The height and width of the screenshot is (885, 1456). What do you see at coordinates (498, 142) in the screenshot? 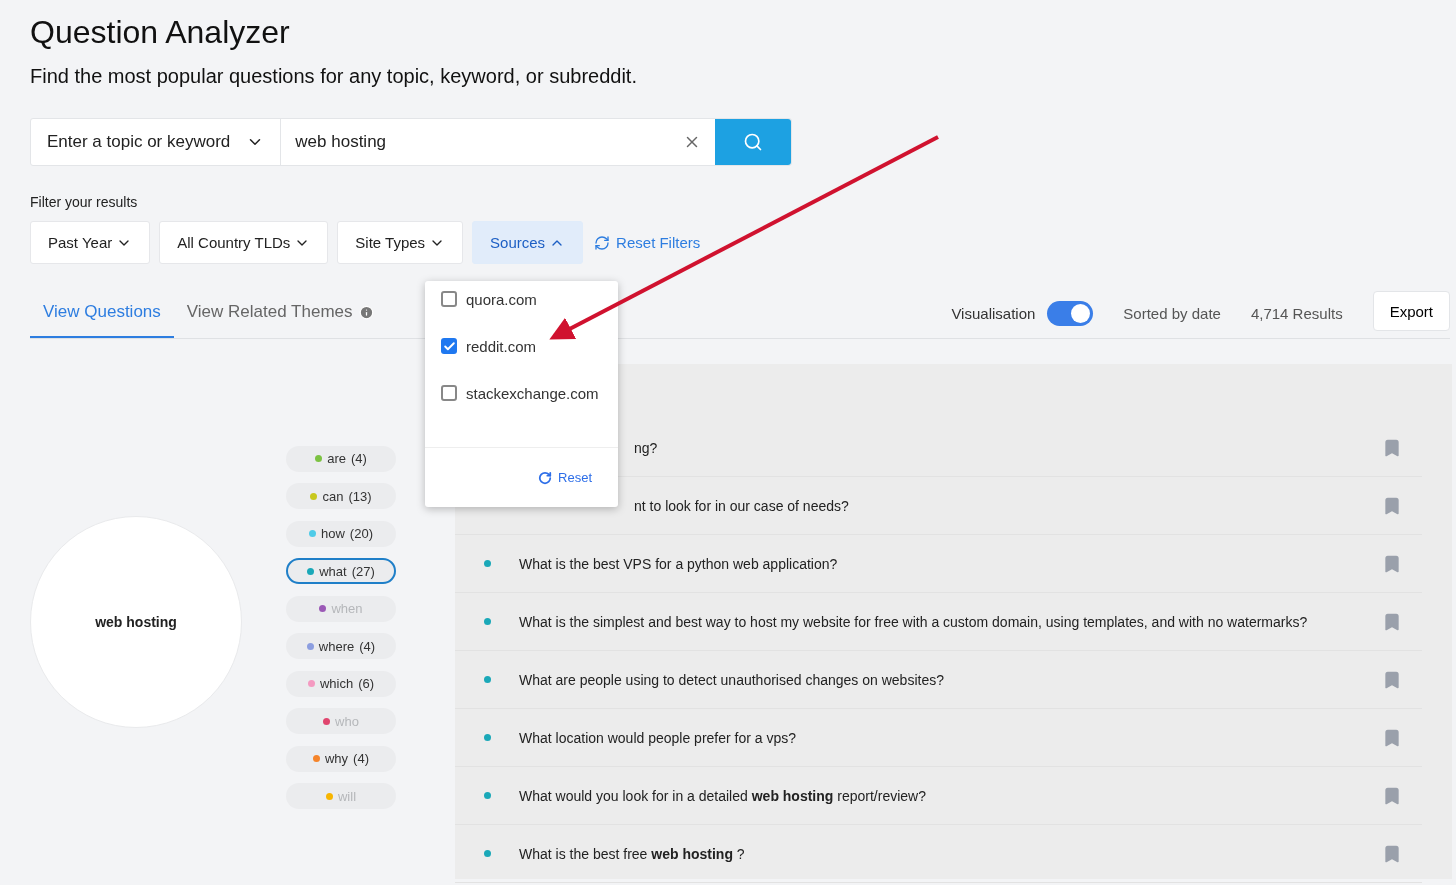
I see `search-field: web hosting` at bounding box center [498, 142].